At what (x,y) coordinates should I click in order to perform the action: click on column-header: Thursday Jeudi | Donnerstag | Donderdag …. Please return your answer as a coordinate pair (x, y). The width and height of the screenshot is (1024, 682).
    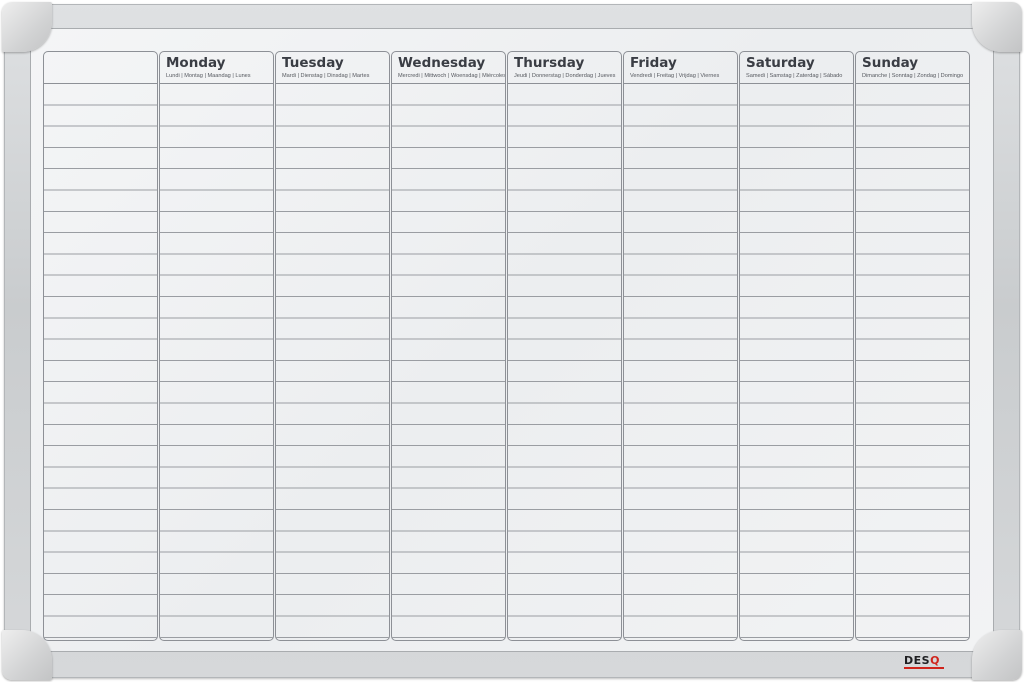
    Looking at the image, I should click on (564, 68).